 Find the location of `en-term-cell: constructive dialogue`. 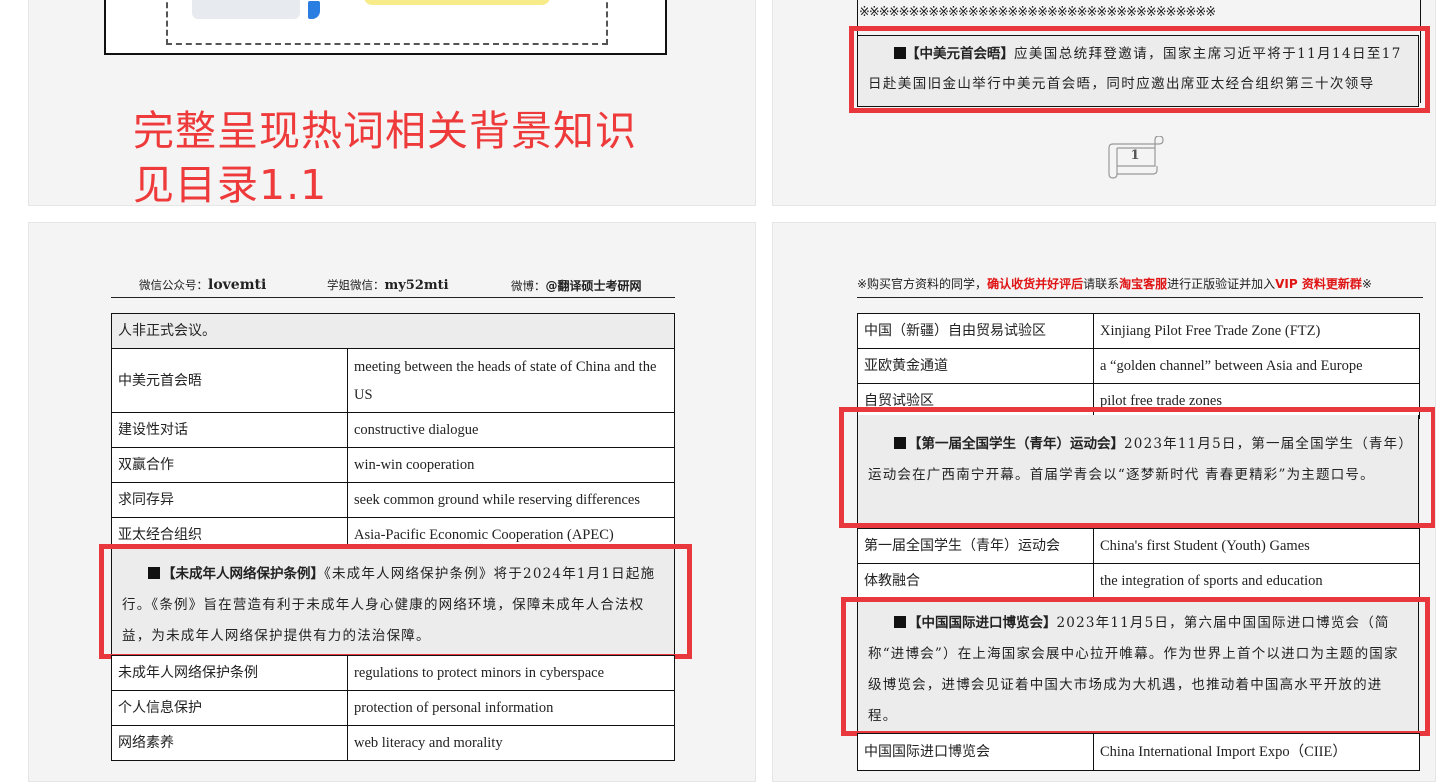

en-term-cell: constructive dialogue is located at coordinates (511, 430).